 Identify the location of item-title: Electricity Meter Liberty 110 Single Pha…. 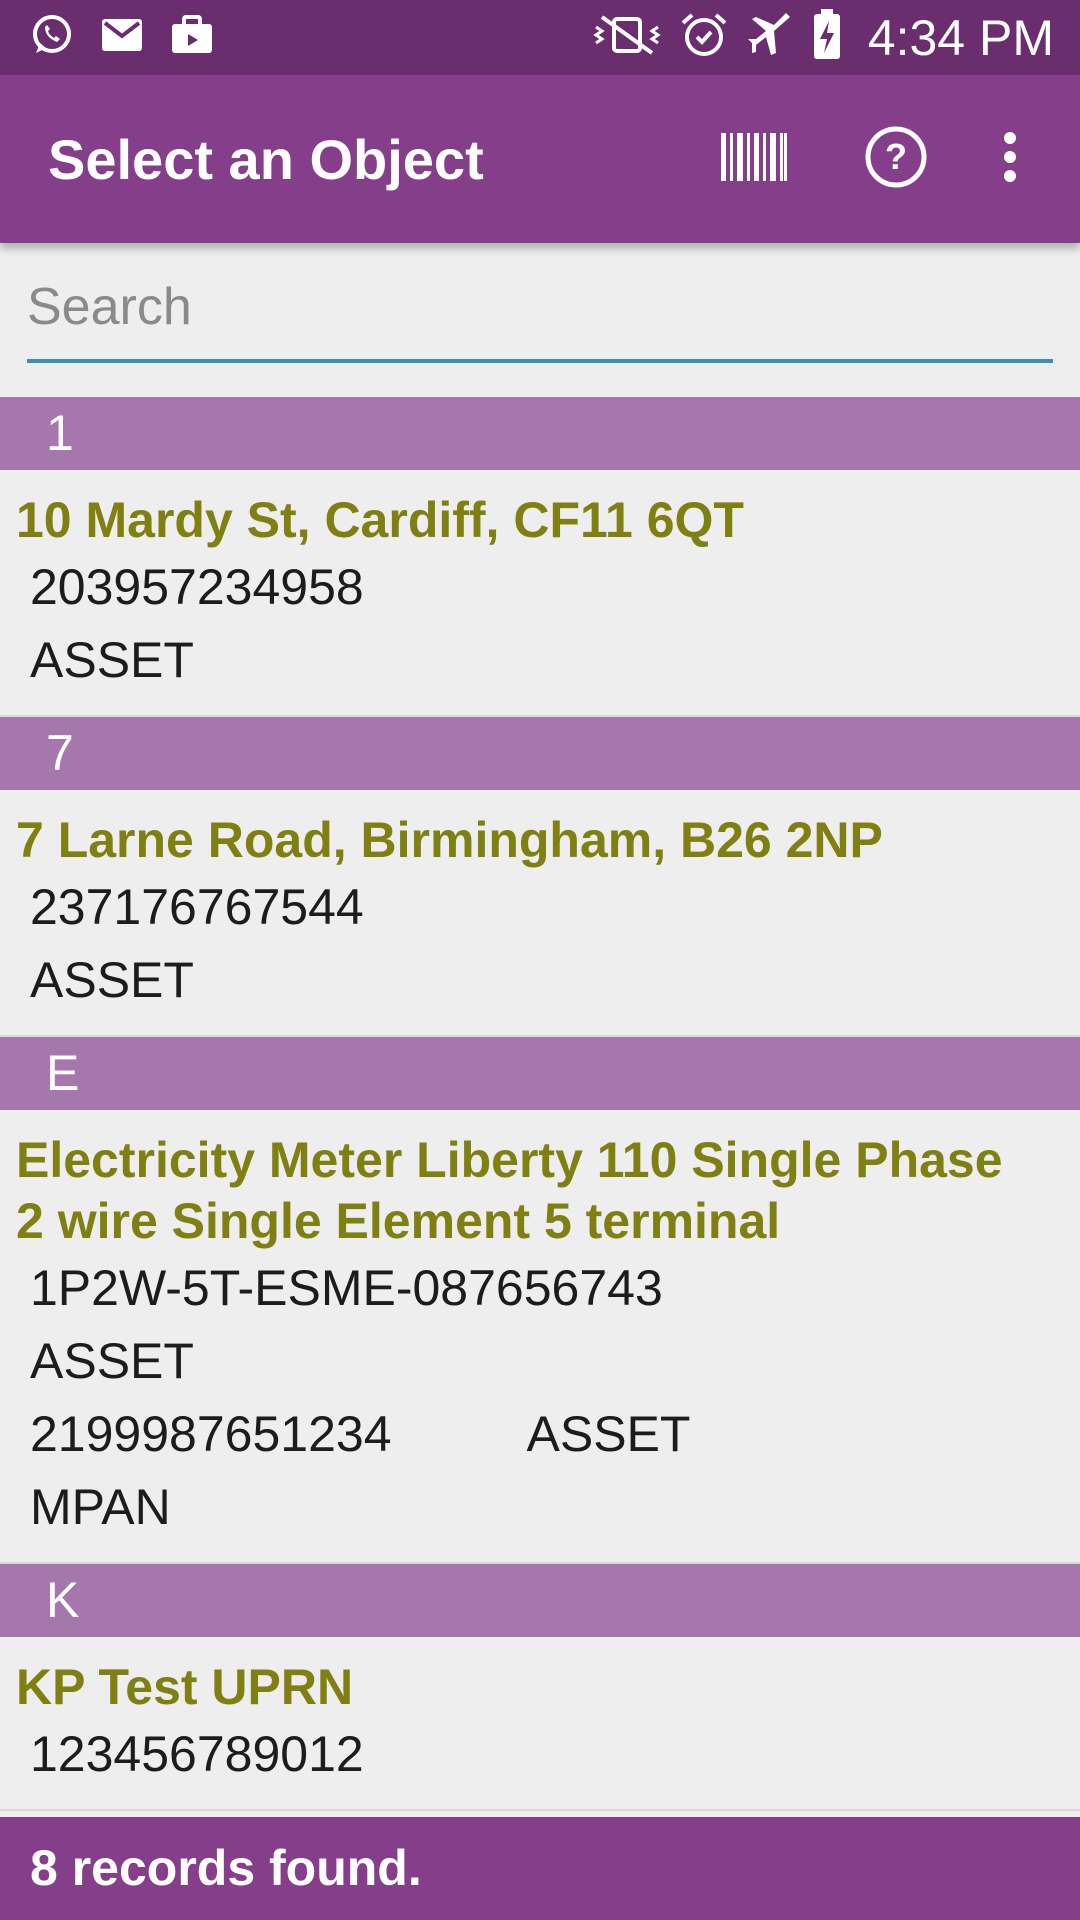
(509, 1190).